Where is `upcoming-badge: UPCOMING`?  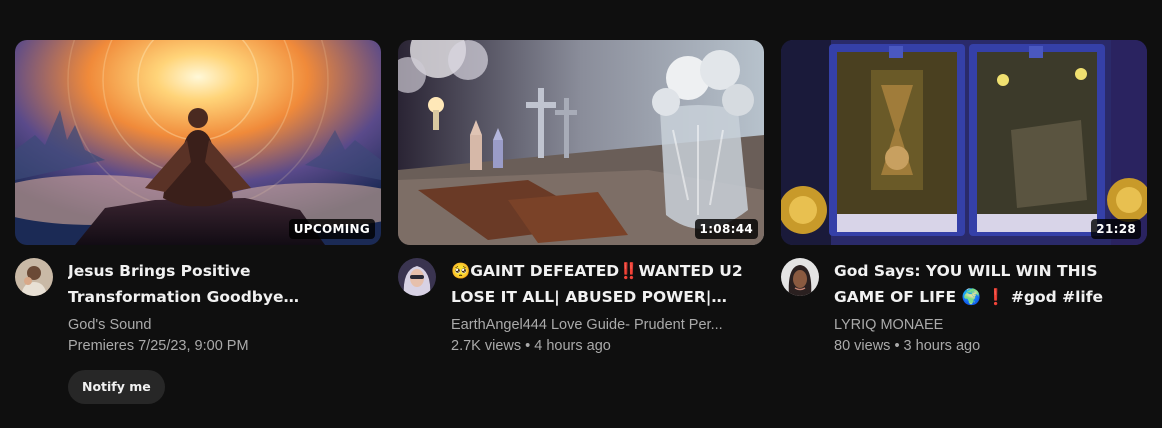 upcoming-badge: UPCOMING is located at coordinates (331, 229).